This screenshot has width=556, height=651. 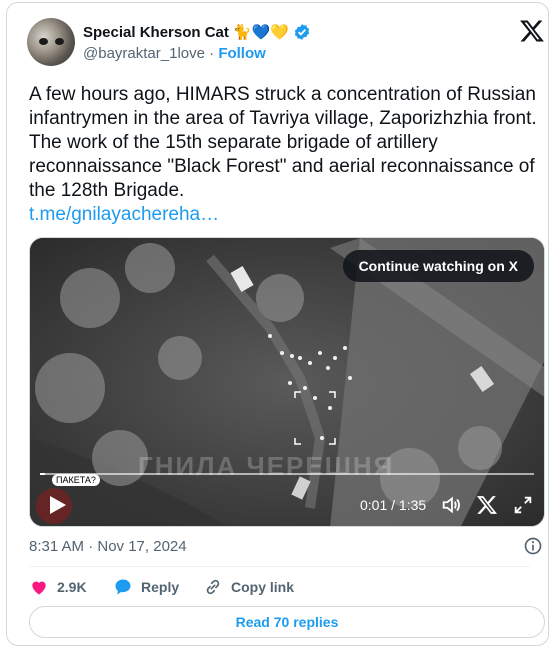 I want to click on video-watermark: ГНИЛА ЧЕРЕШНЯ, so click(x=266, y=466).